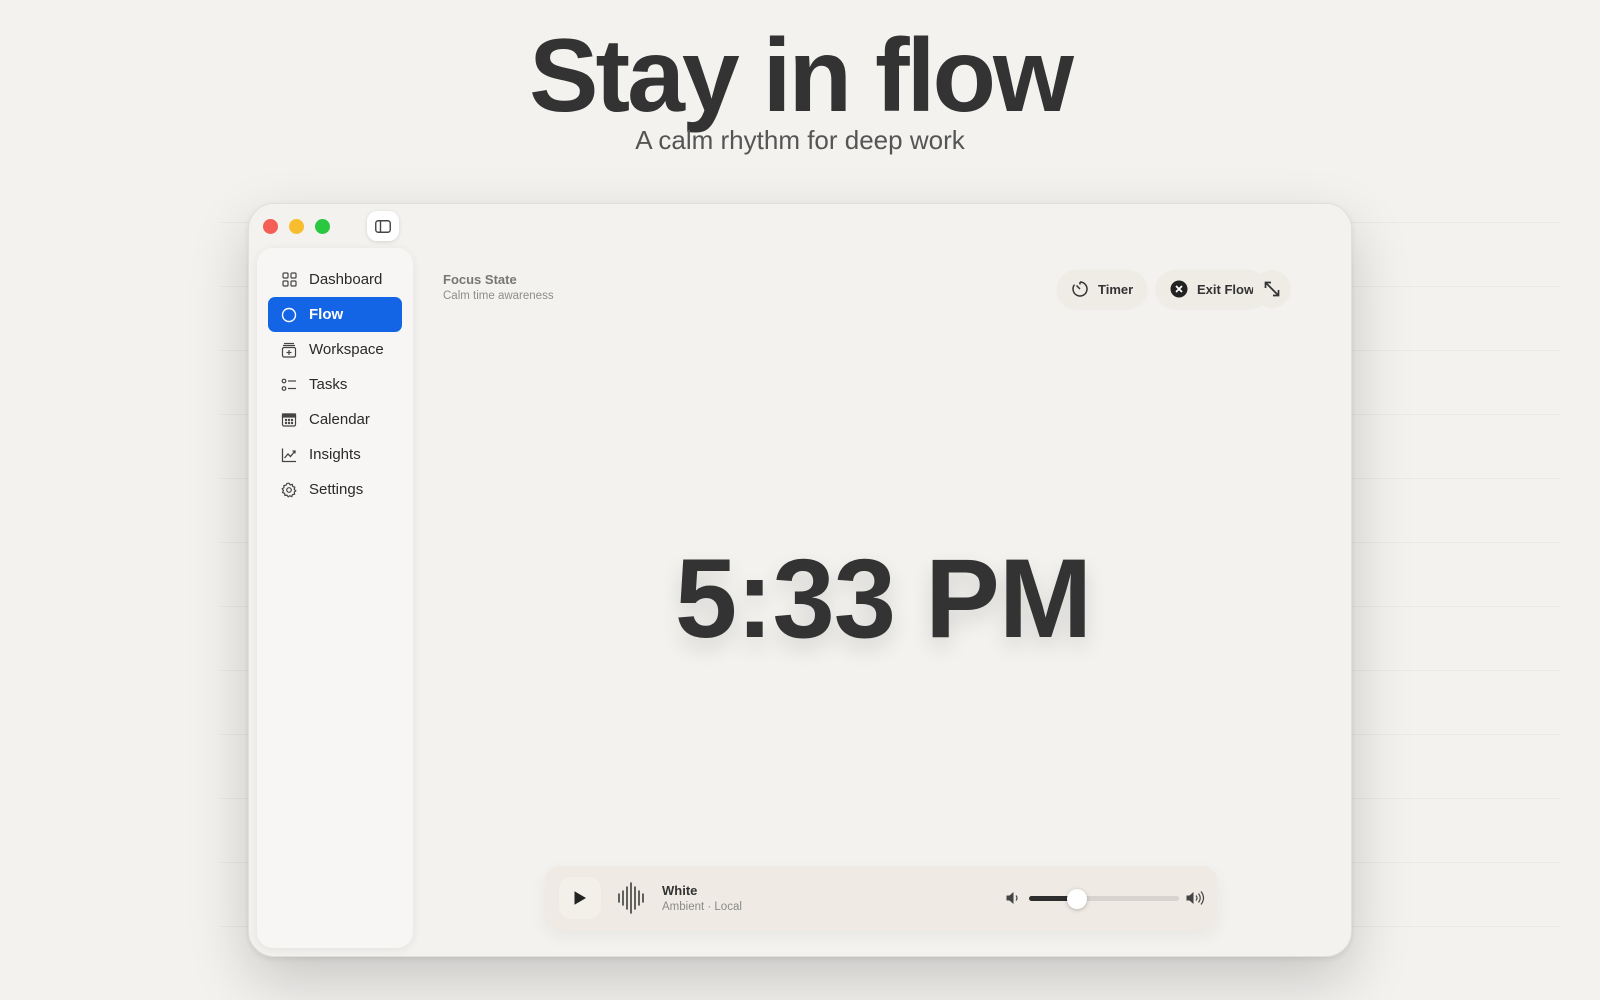  I want to click on sidebar-item-dashboard: Dashboard, so click(335, 279).